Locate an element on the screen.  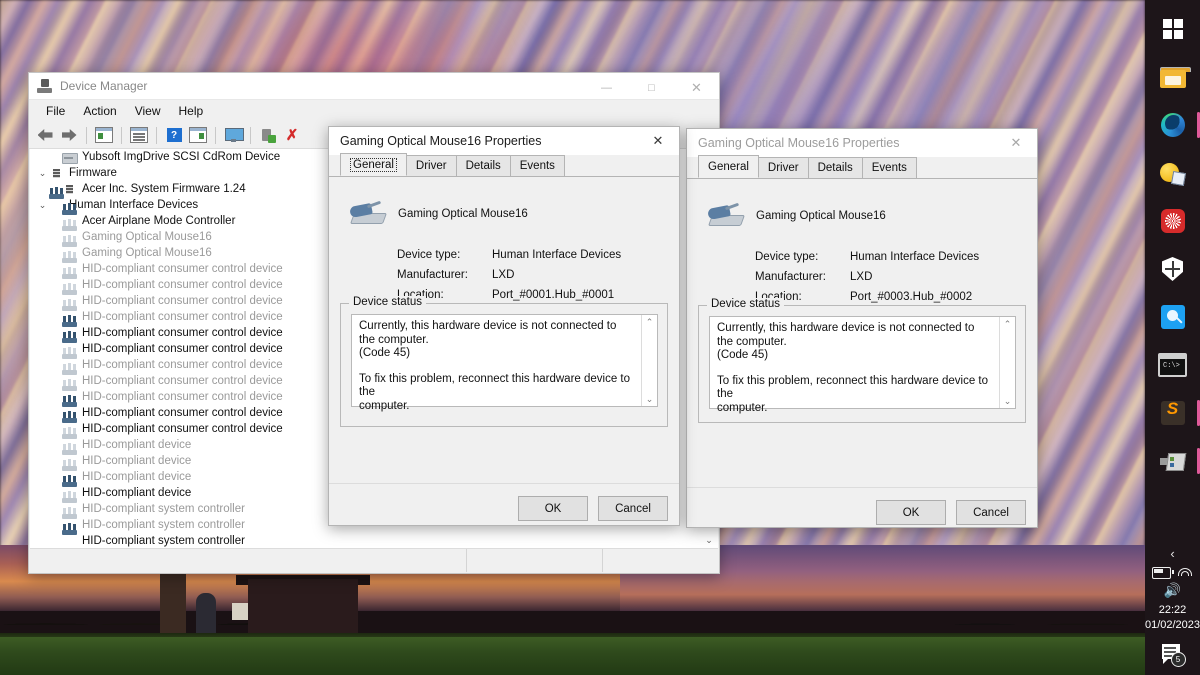
wifi-icon is located at coordinates (1185, 573).